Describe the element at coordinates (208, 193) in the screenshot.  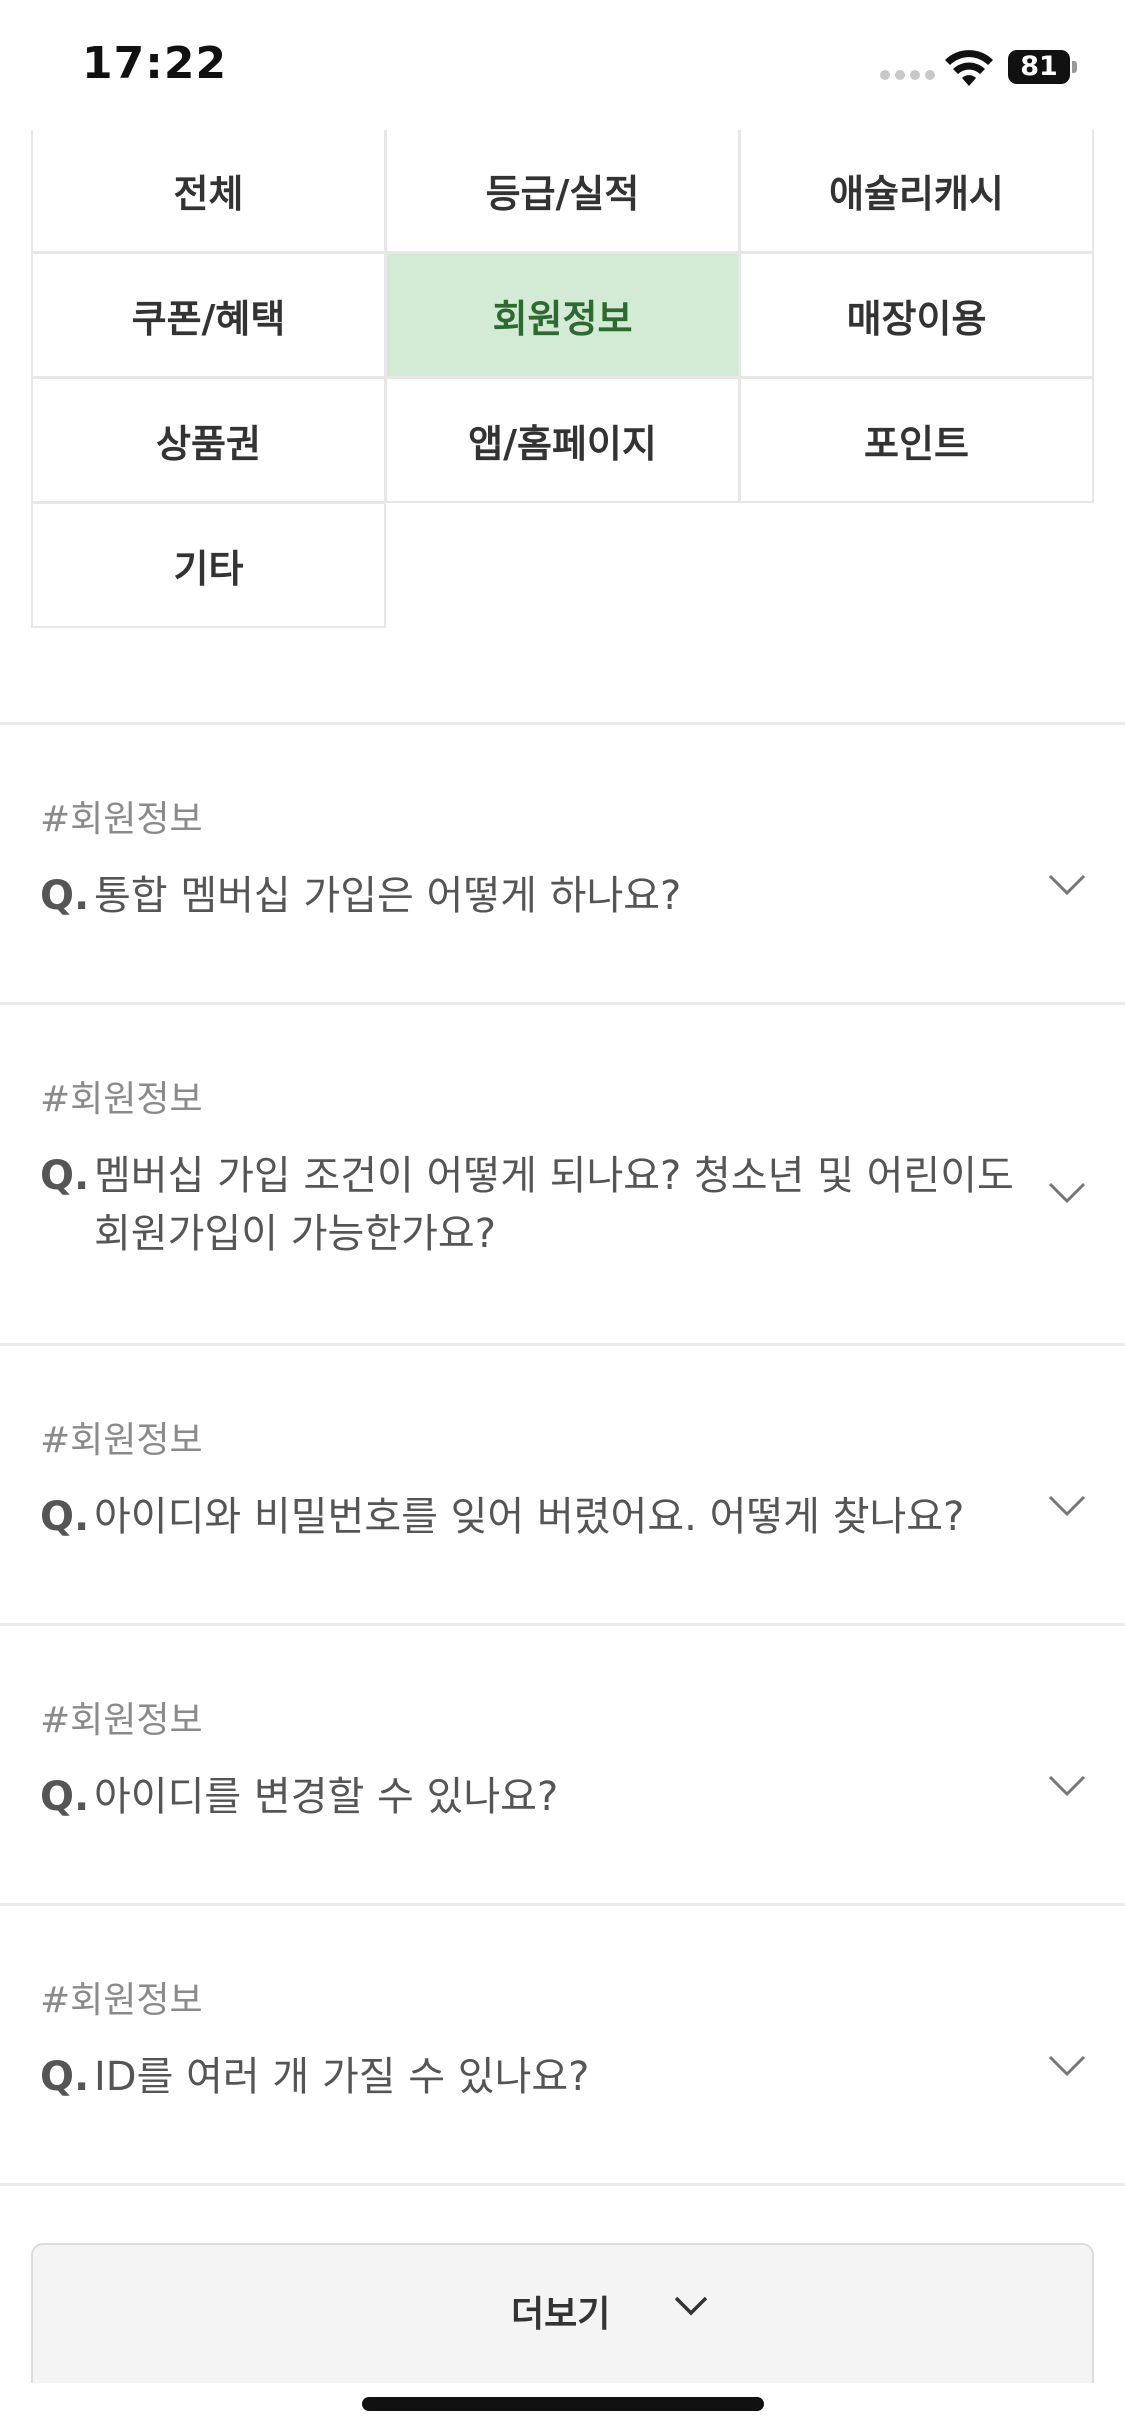
I see `category-label: 전체` at that location.